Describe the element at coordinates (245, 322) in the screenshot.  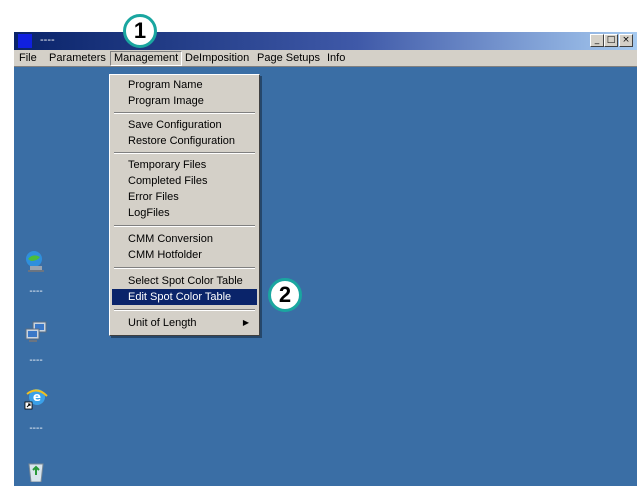
I see `submenu-arrow-icon: ▶` at that location.